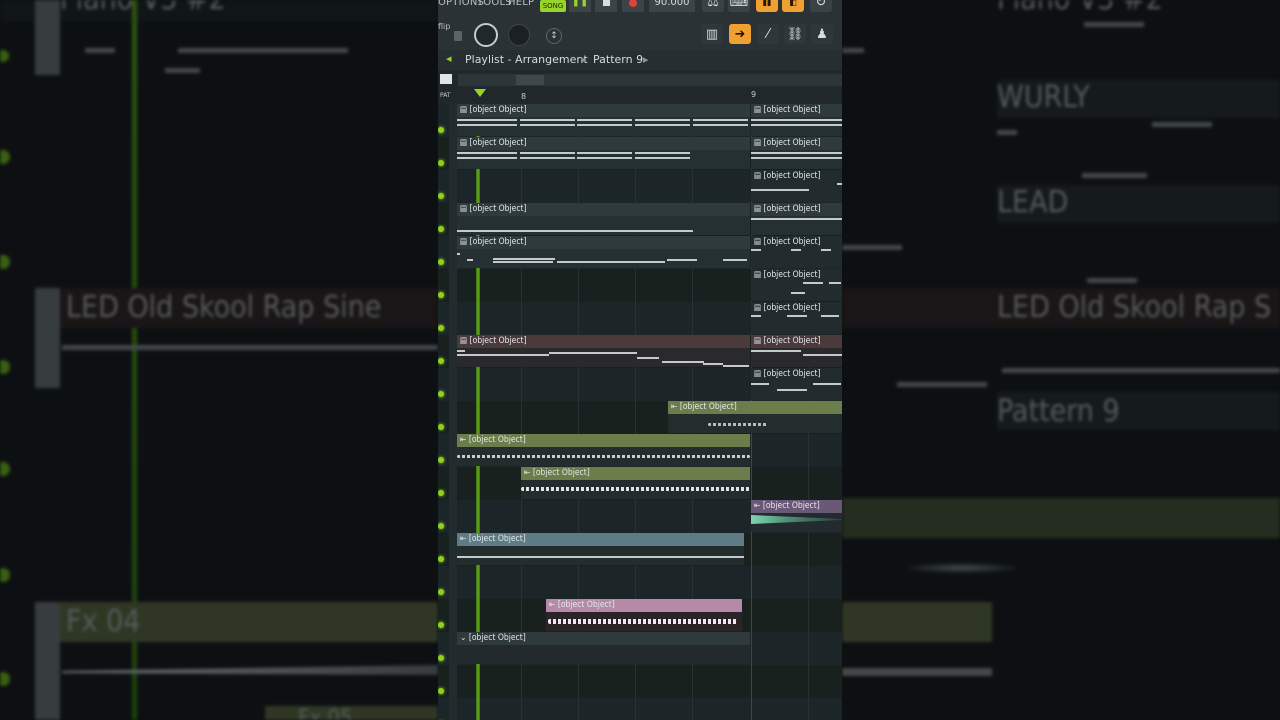  I want to click on playlist-clip: ⌄ [object Object], so click(603, 648).